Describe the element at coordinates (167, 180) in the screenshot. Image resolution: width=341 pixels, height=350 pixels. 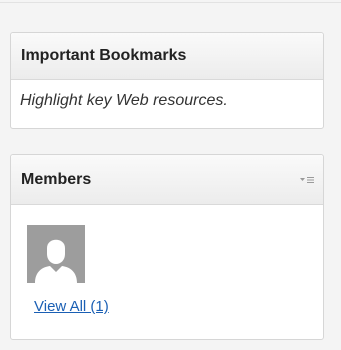
I see `members-widget-header: Members` at that location.